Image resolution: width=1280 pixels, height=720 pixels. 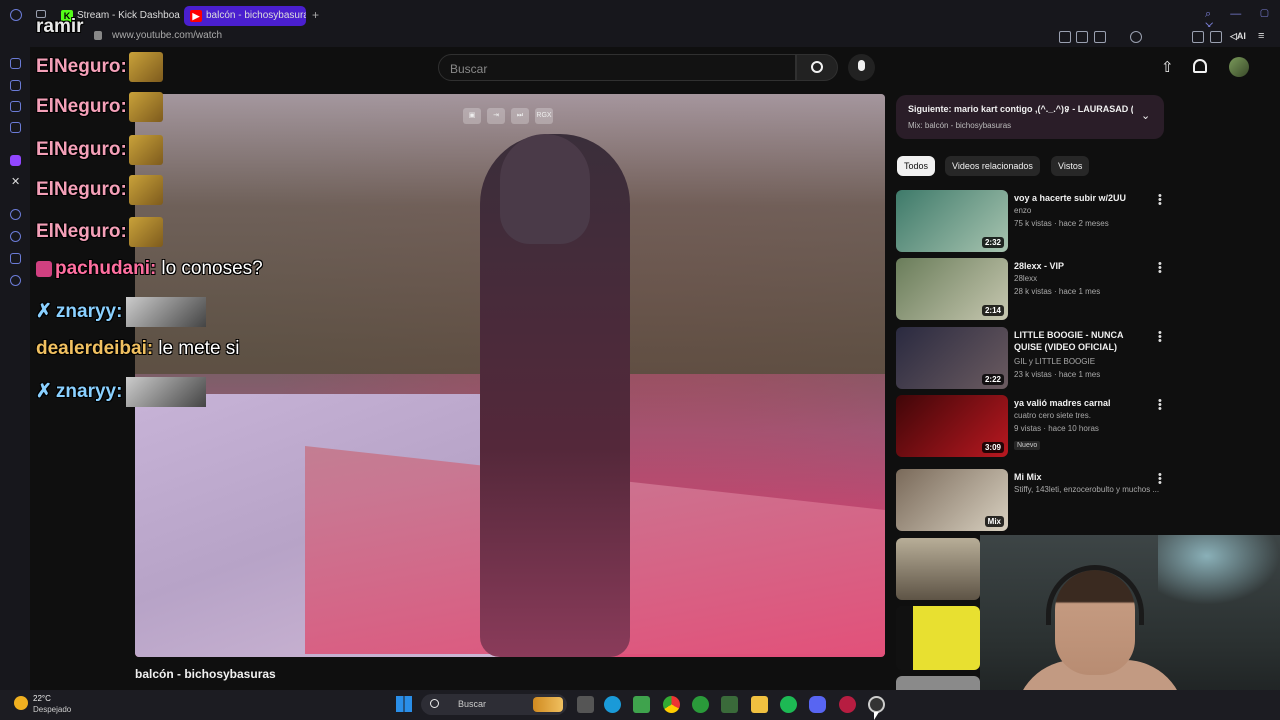 What do you see at coordinates (1082, 37) in the screenshot?
I see `screenshot-icon` at bounding box center [1082, 37].